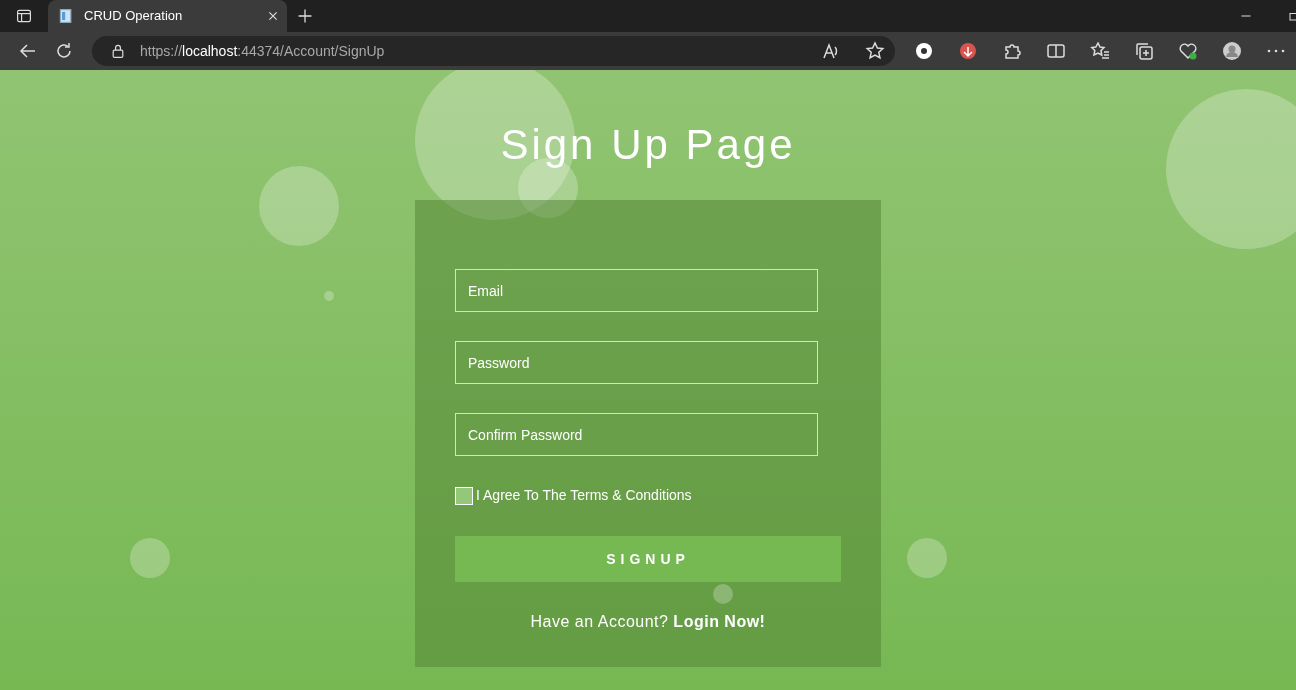  I want to click on puzzle-icon, so click(1012, 51).